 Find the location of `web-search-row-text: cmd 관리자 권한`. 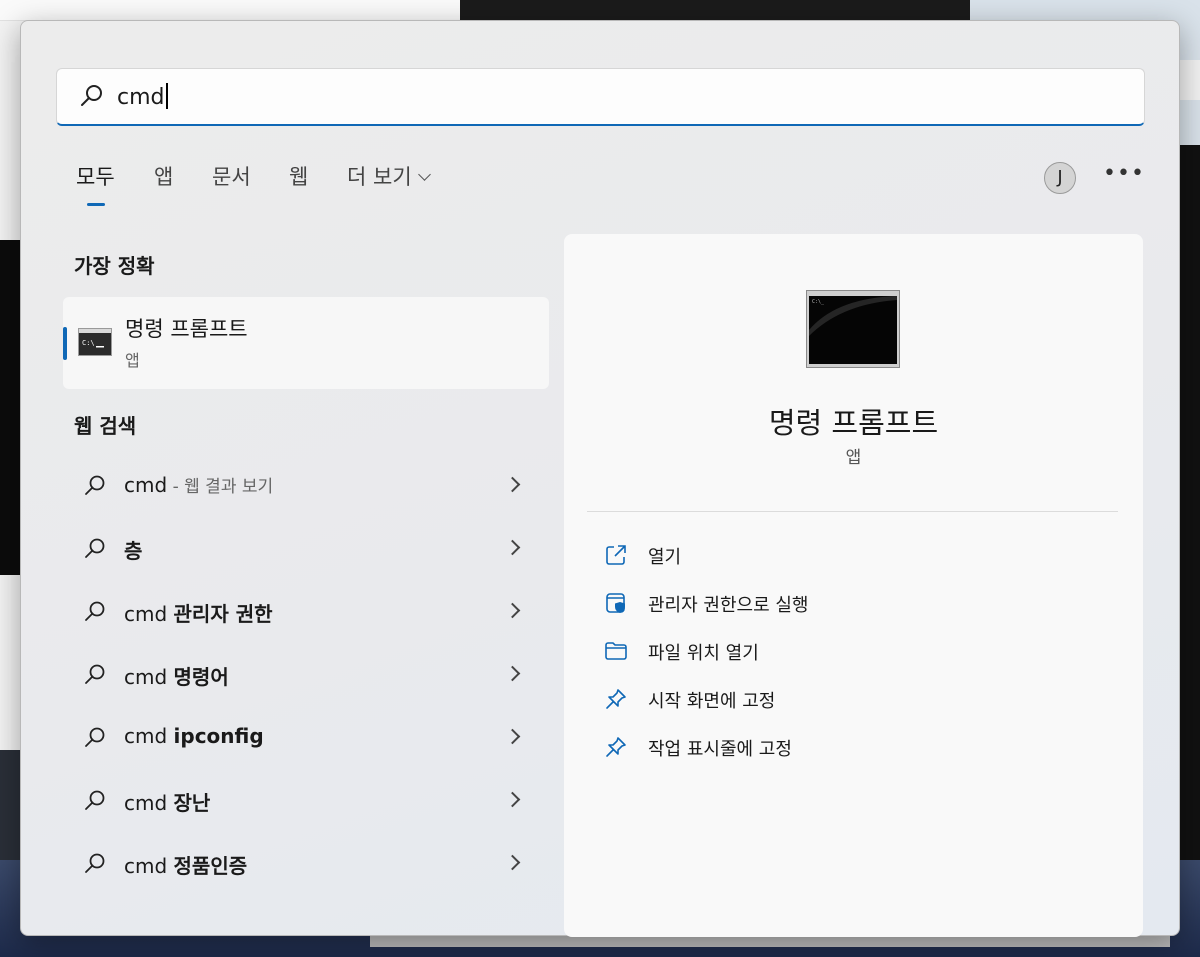

web-search-row-text: cmd 관리자 권한 is located at coordinates (198, 612).